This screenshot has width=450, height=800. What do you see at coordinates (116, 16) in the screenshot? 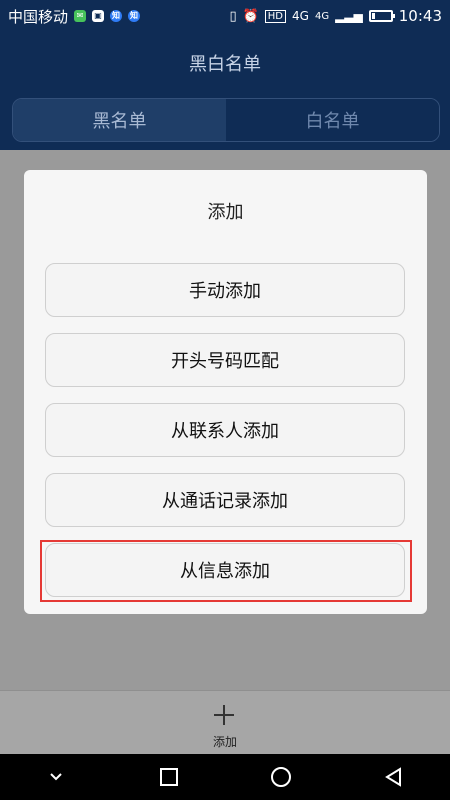
I see `zhihu-icon: 知` at bounding box center [116, 16].